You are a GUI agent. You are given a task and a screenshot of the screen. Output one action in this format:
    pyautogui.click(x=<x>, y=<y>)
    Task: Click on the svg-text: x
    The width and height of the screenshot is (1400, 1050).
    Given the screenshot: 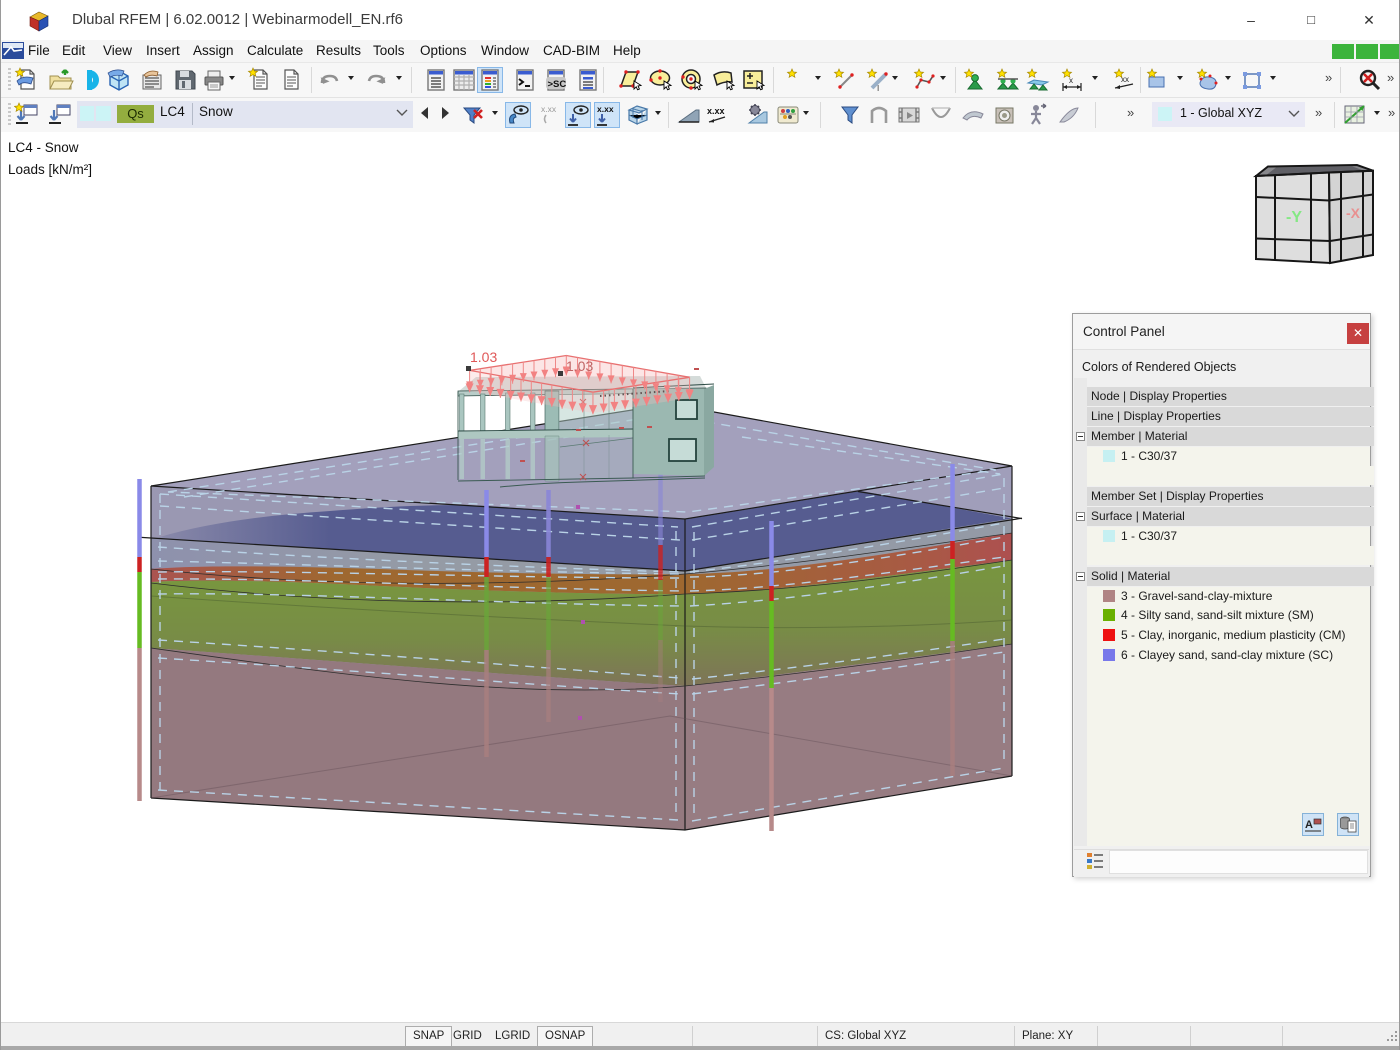 What is the action you would take?
    pyautogui.click(x=1071, y=80)
    